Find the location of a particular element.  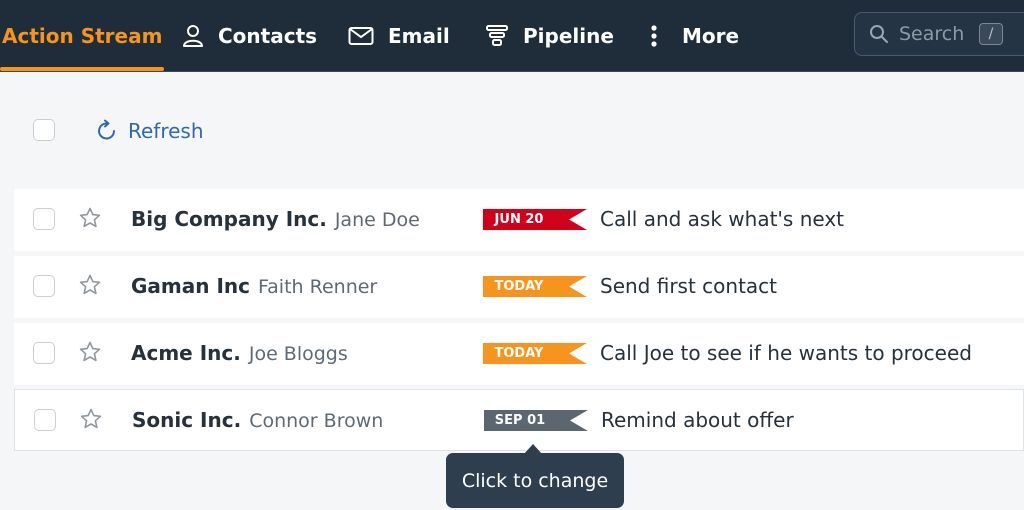

nav-label: More is located at coordinates (711, 36).